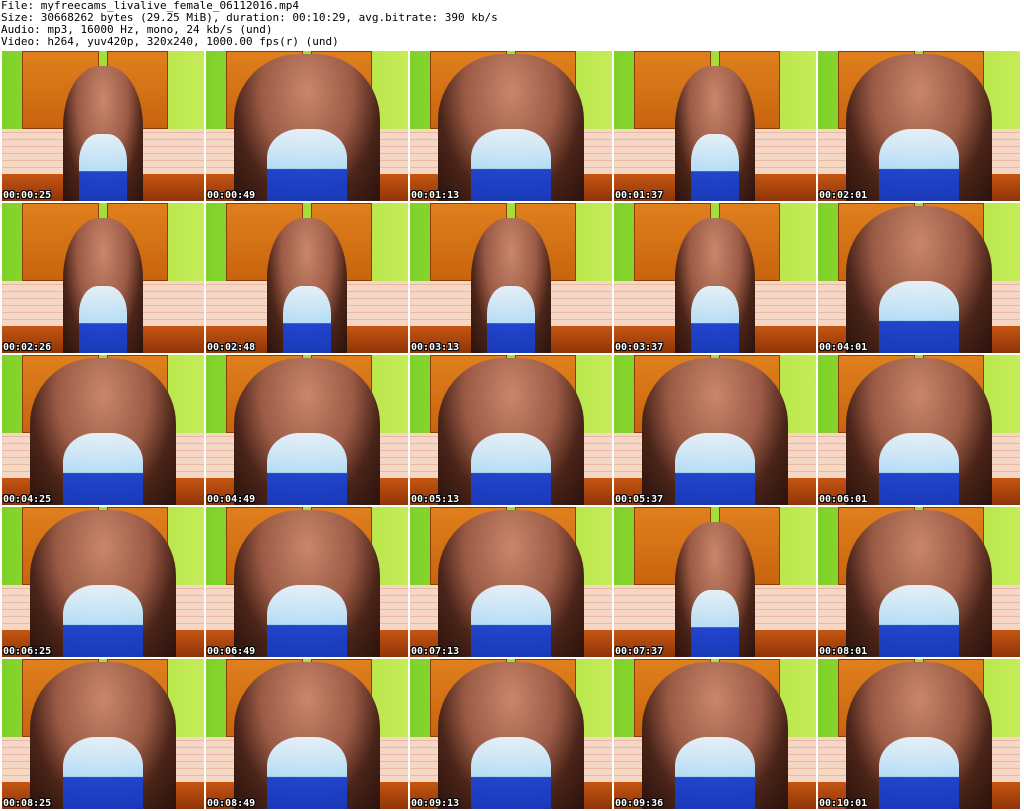  Describe the element at coordinates (231, 499) in the screenshot. I see `thumbnail-timestamp: 00:04:49` at that location.